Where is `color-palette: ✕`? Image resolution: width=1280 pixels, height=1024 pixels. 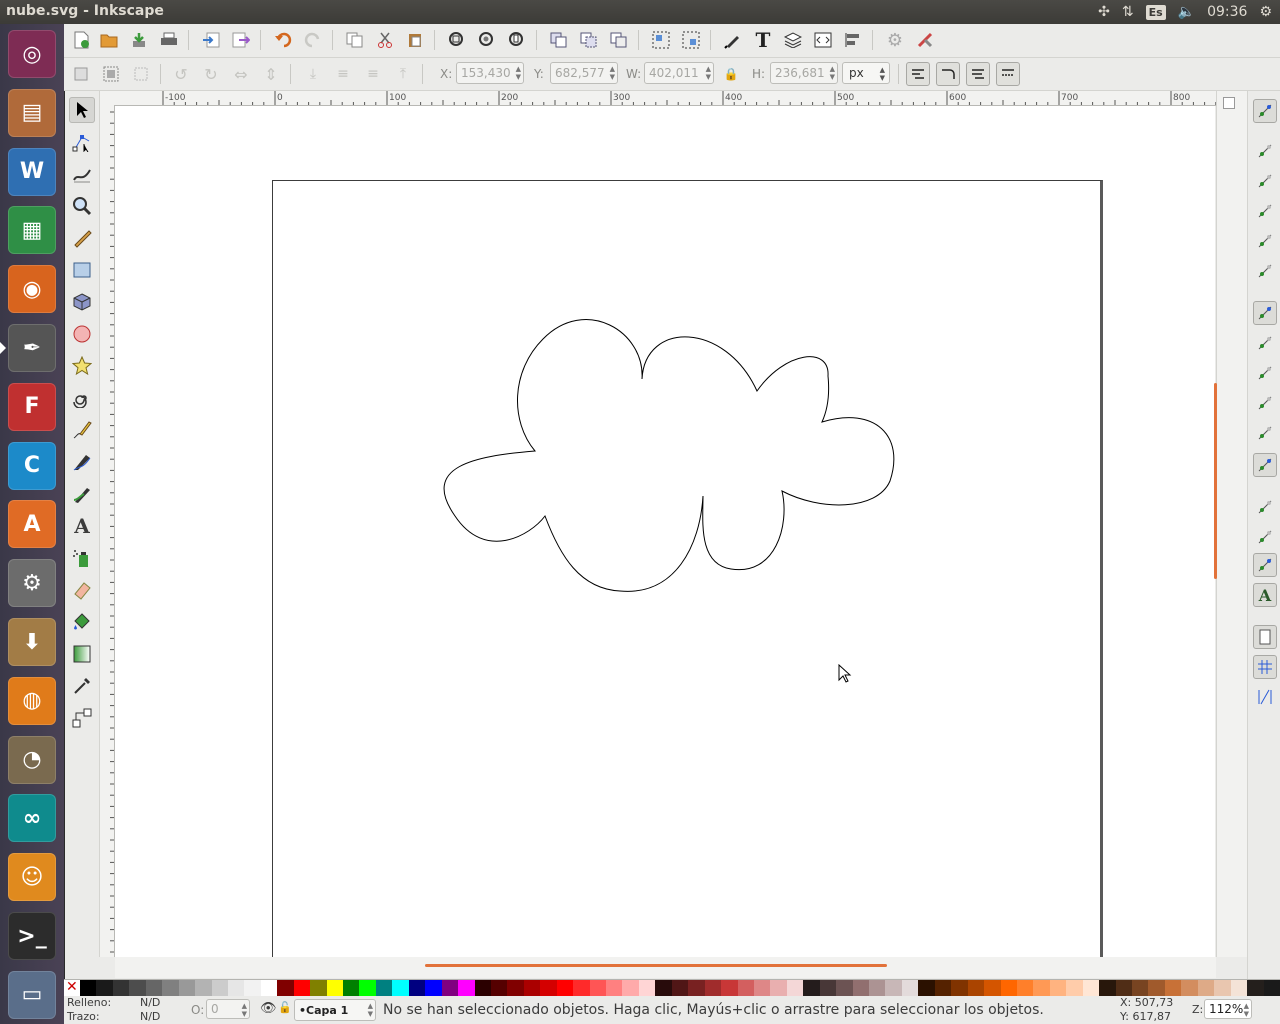
color-palette: ✕ is located at coordinates (672, 988).